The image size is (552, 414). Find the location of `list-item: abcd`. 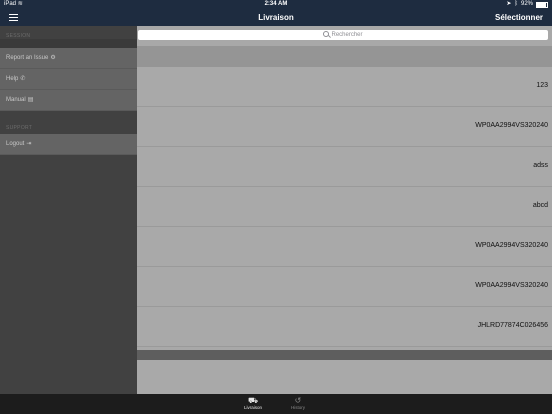

list-item: abcd is located at coordinates (344, 207).